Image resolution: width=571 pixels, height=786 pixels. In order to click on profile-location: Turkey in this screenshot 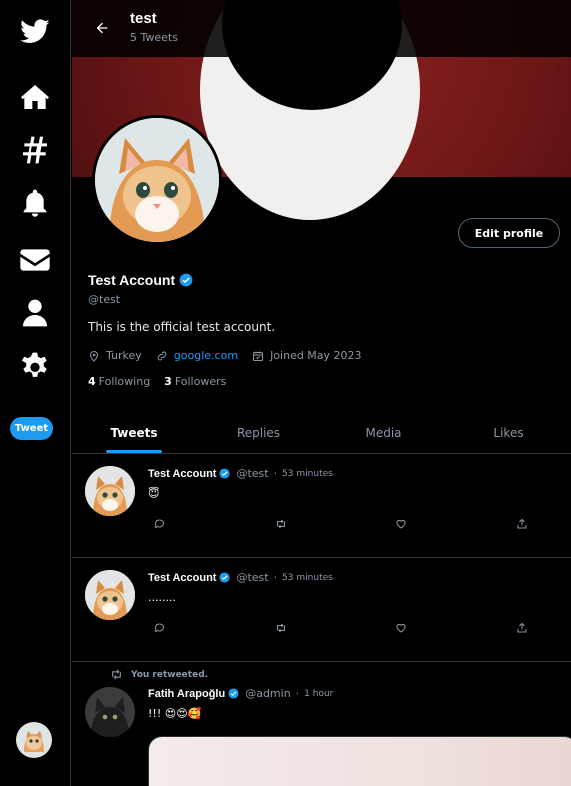, I will do `click(124, 355)`.